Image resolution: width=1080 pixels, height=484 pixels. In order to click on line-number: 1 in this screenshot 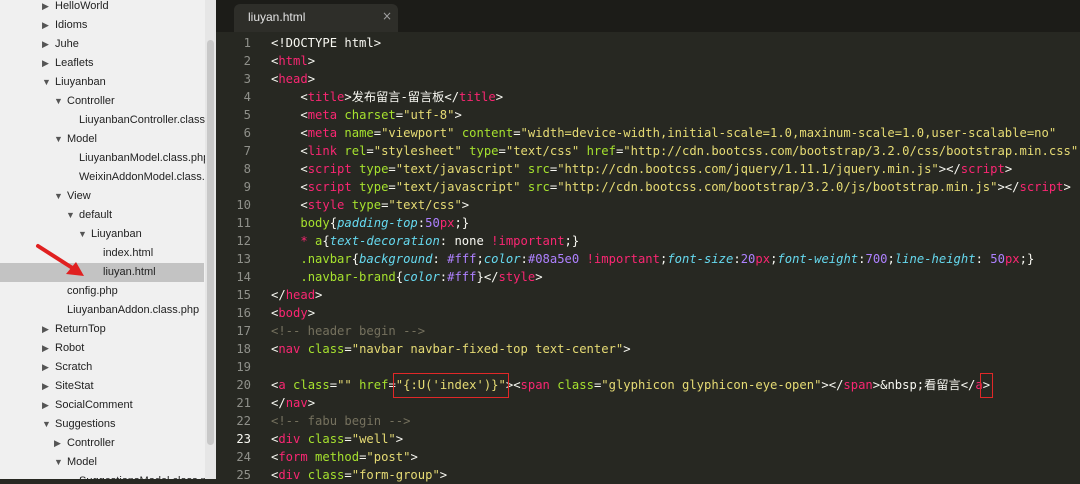, I will do `click(247, 43)`.